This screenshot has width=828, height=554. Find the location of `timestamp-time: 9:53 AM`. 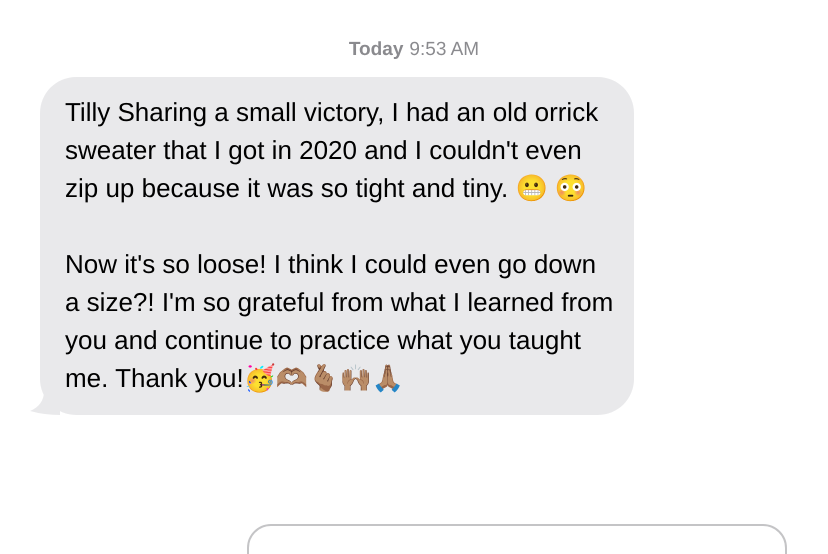

timestamp-time: 9:53 AM is located at coordinates (444, 50).